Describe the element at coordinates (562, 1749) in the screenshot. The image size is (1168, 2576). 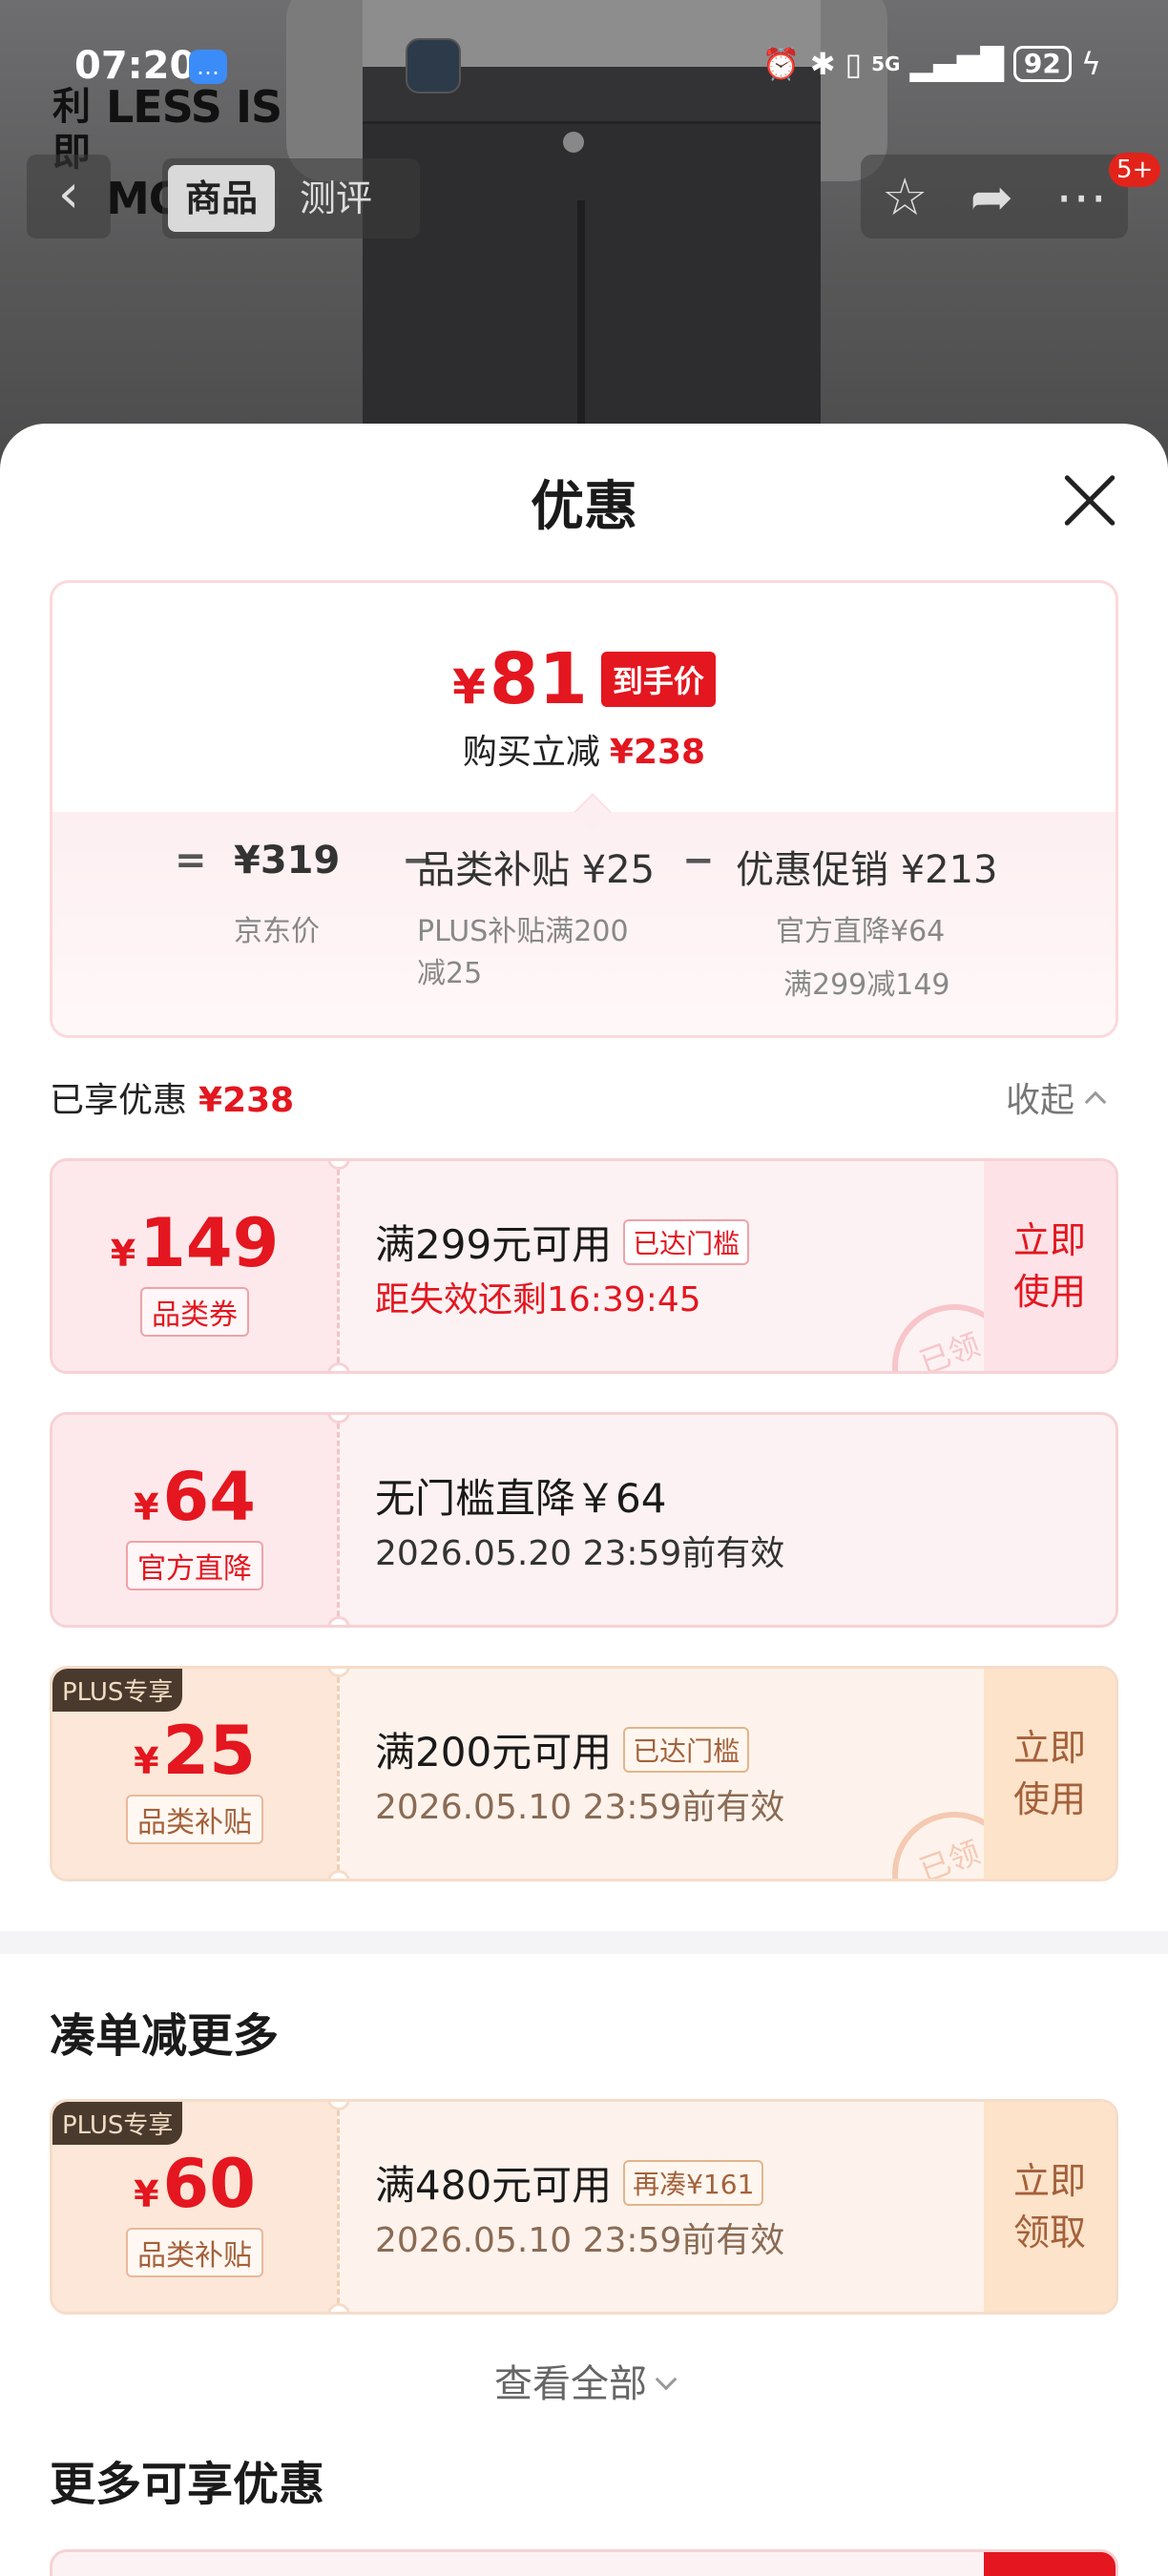
I see `coupon-condition: 满200元可用 已达门槛` at that location.